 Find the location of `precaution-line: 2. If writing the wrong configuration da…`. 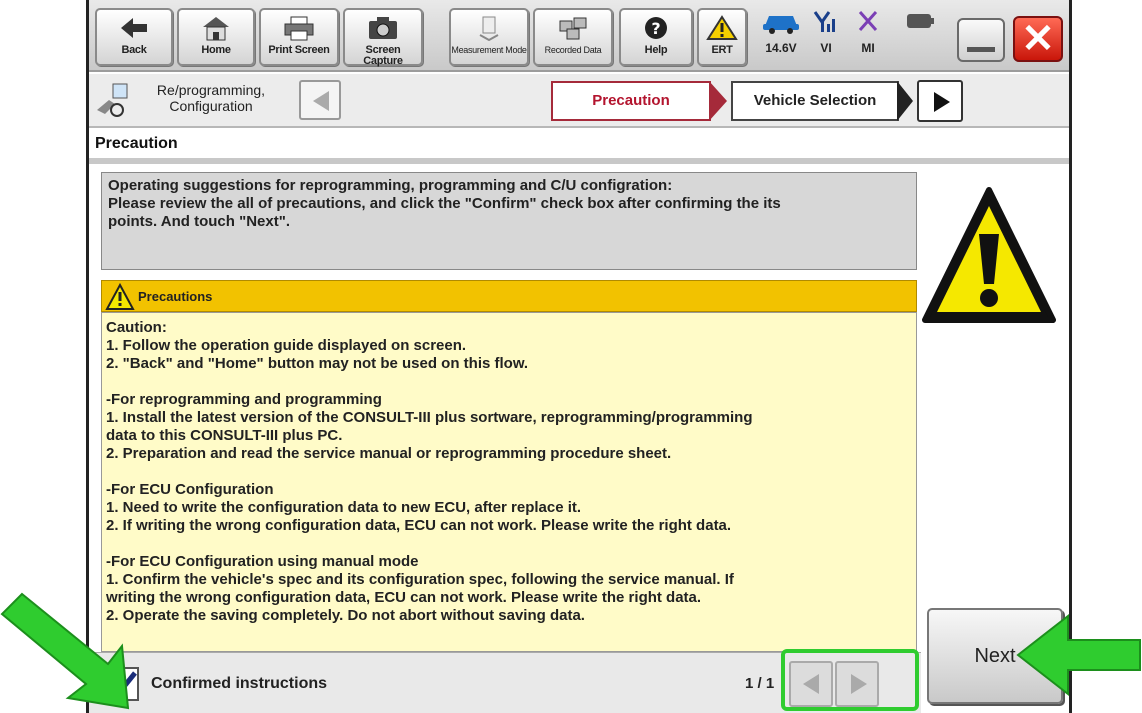

precaution-line: 2. If writing the wrong configuration da… is located at coordinates (419, 525).